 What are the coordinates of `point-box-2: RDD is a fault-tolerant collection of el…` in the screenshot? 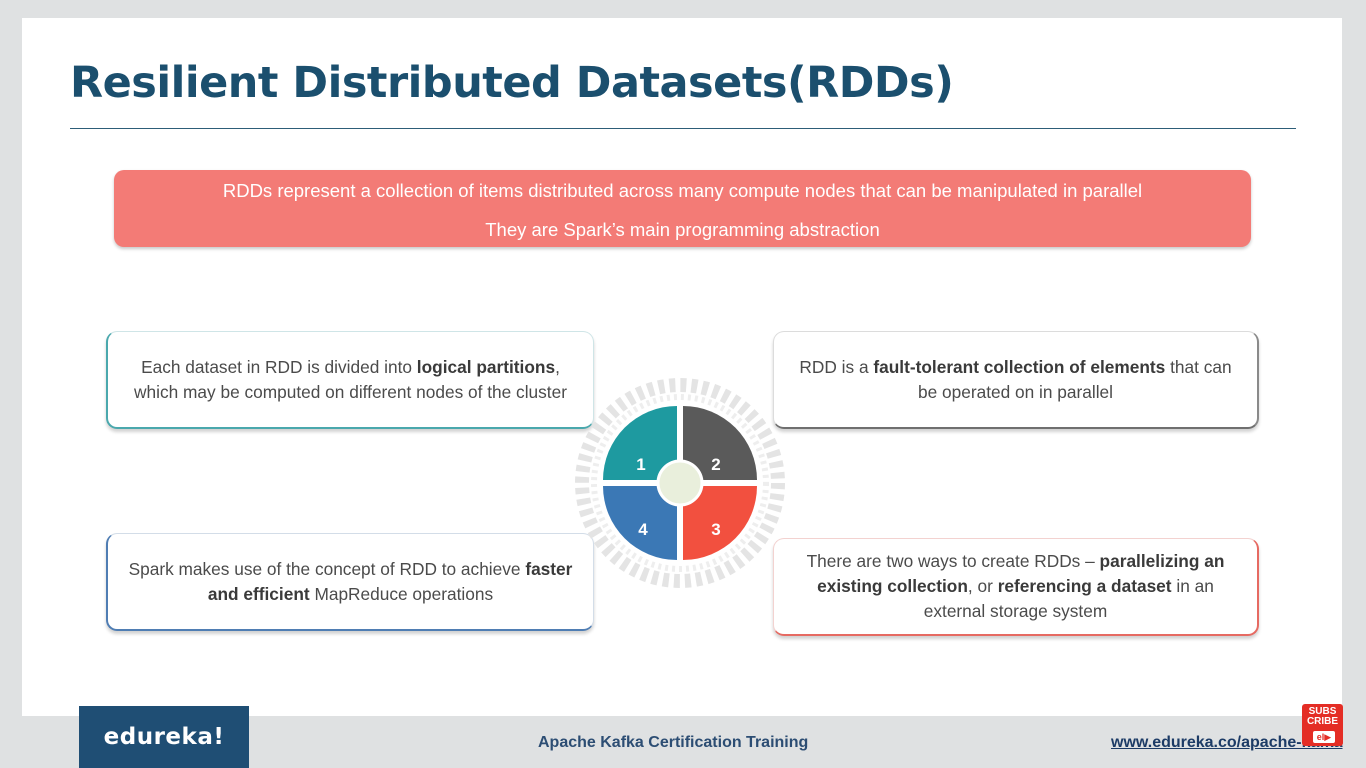 It's located at (1016, 380).